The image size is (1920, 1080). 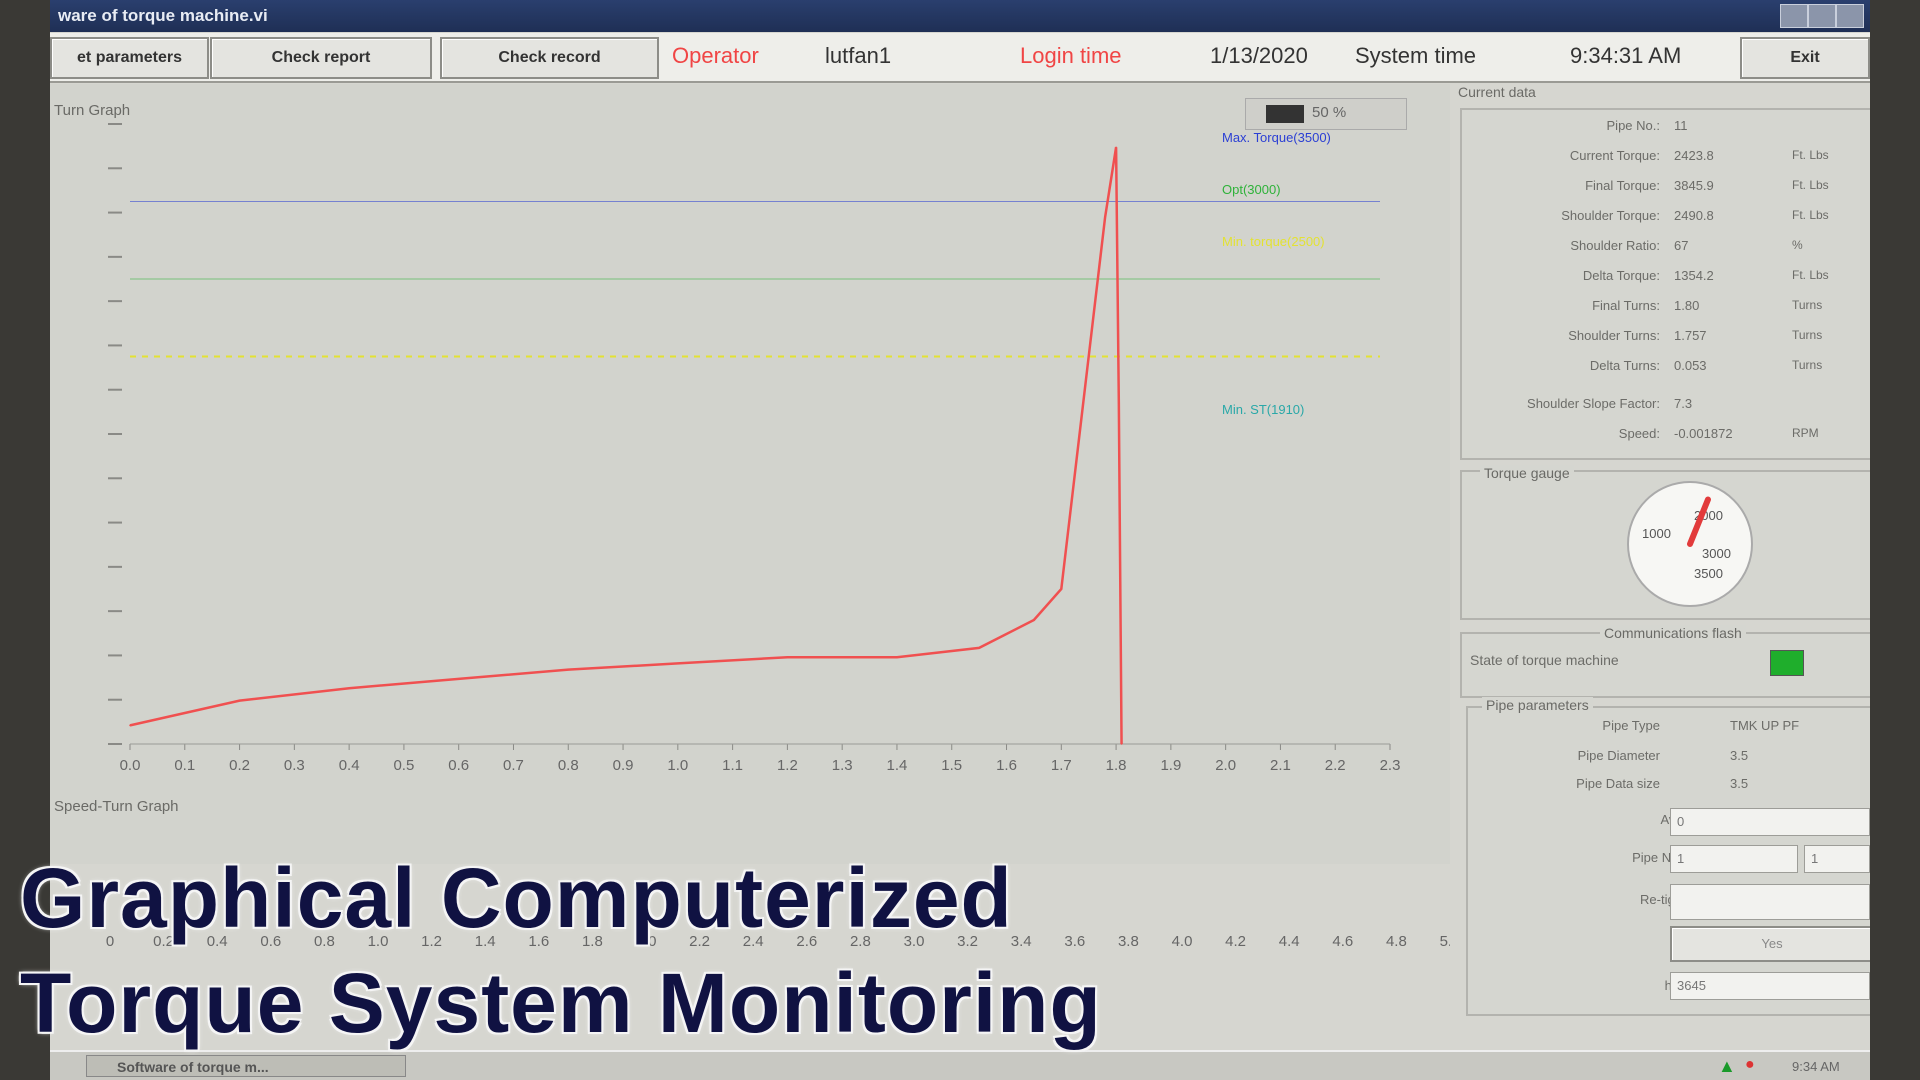 What do you see at coordinates (239, 765) in the screenshot?
I see `x-tick-label: 0.2` at bounding box center [239, 765].